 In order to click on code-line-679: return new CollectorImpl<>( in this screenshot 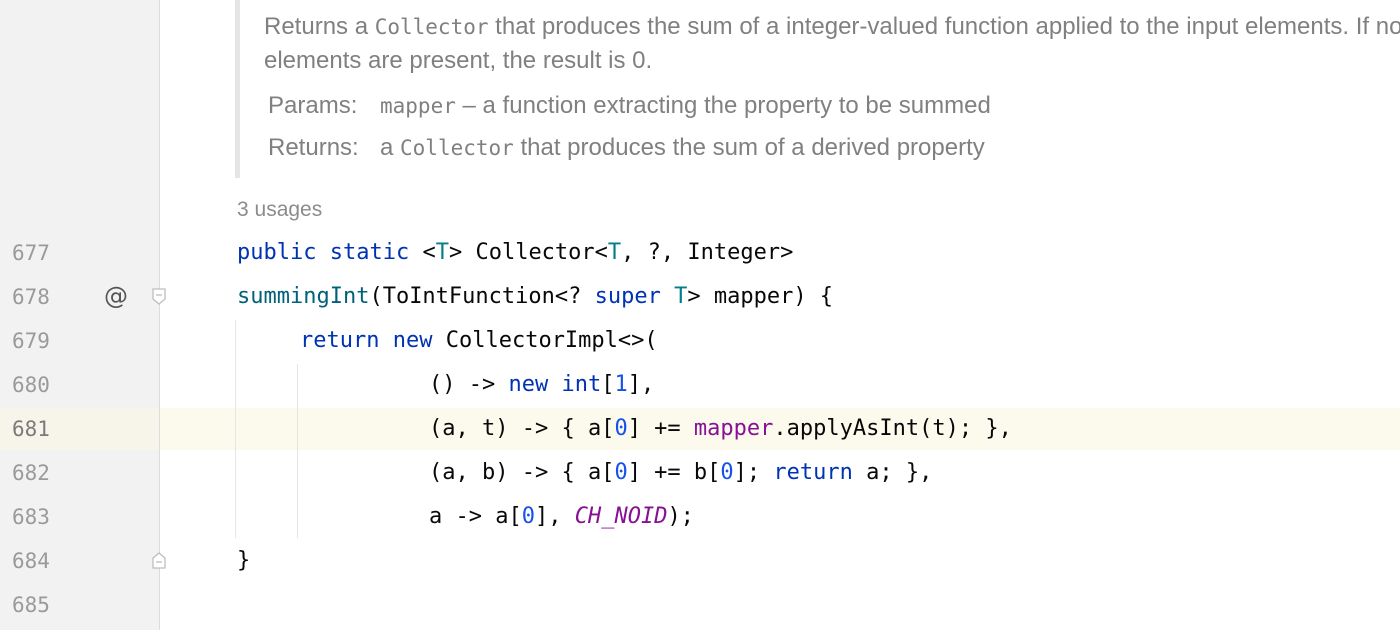, I will do `click(479, 341)`.